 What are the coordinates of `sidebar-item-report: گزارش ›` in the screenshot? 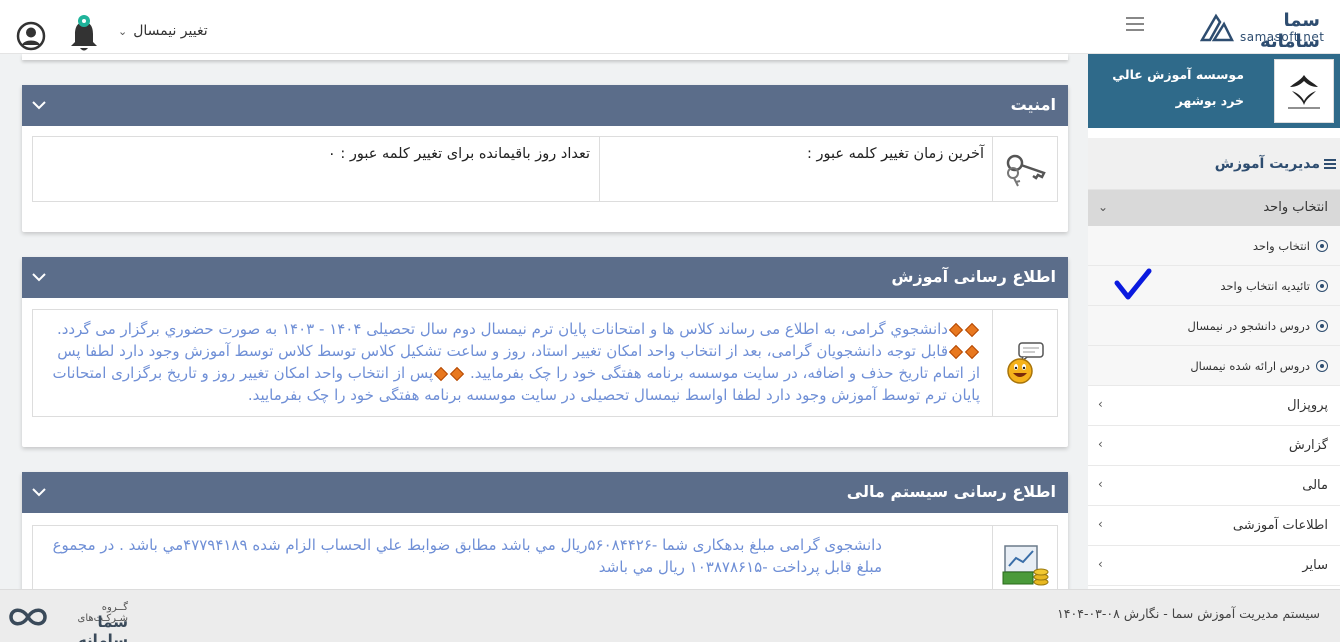 It's located at (1214, 446).